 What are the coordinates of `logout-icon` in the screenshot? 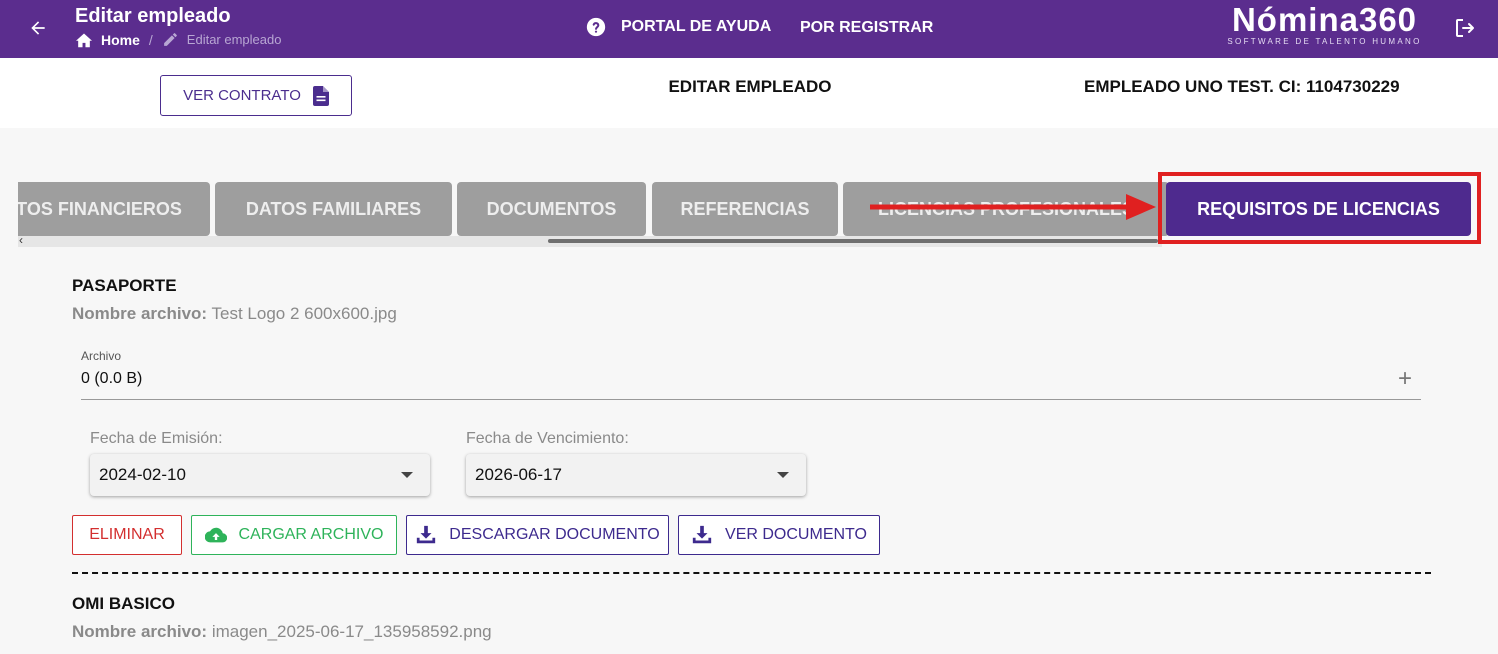 It's located at (1465, 28).